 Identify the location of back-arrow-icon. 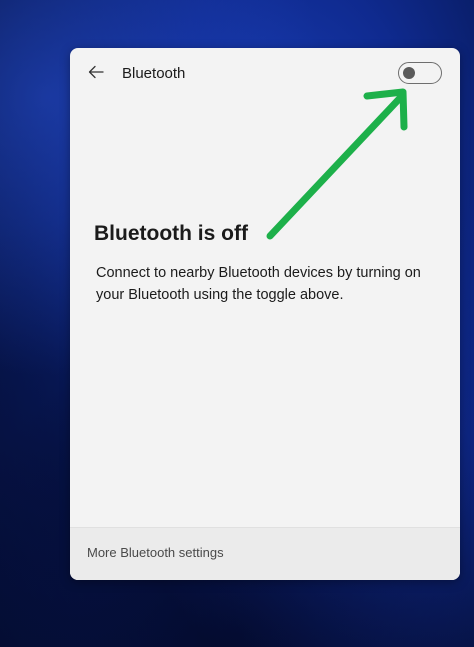
(96, 74).